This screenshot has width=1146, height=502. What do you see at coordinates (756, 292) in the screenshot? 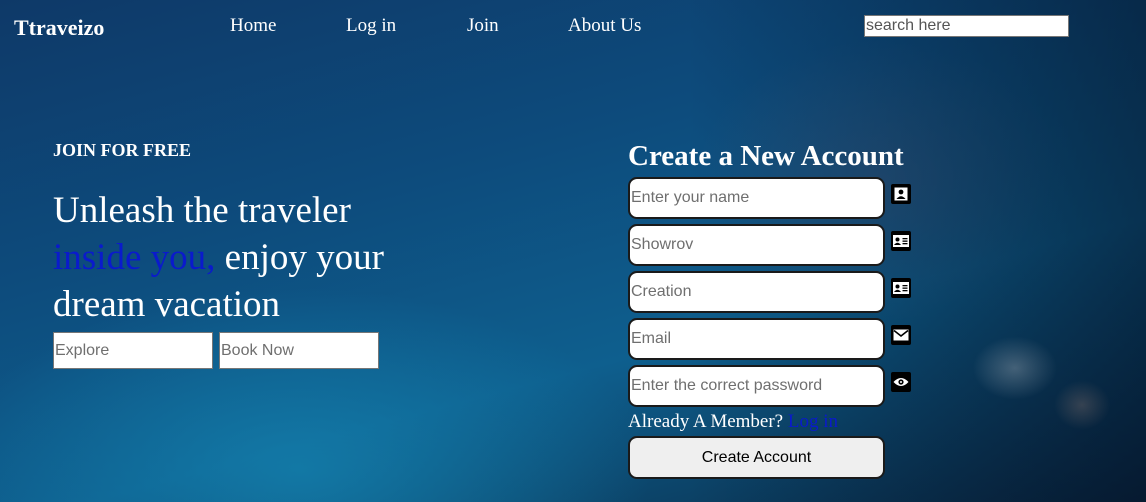
I see `last-name-input` at bounding box center [756, 292].